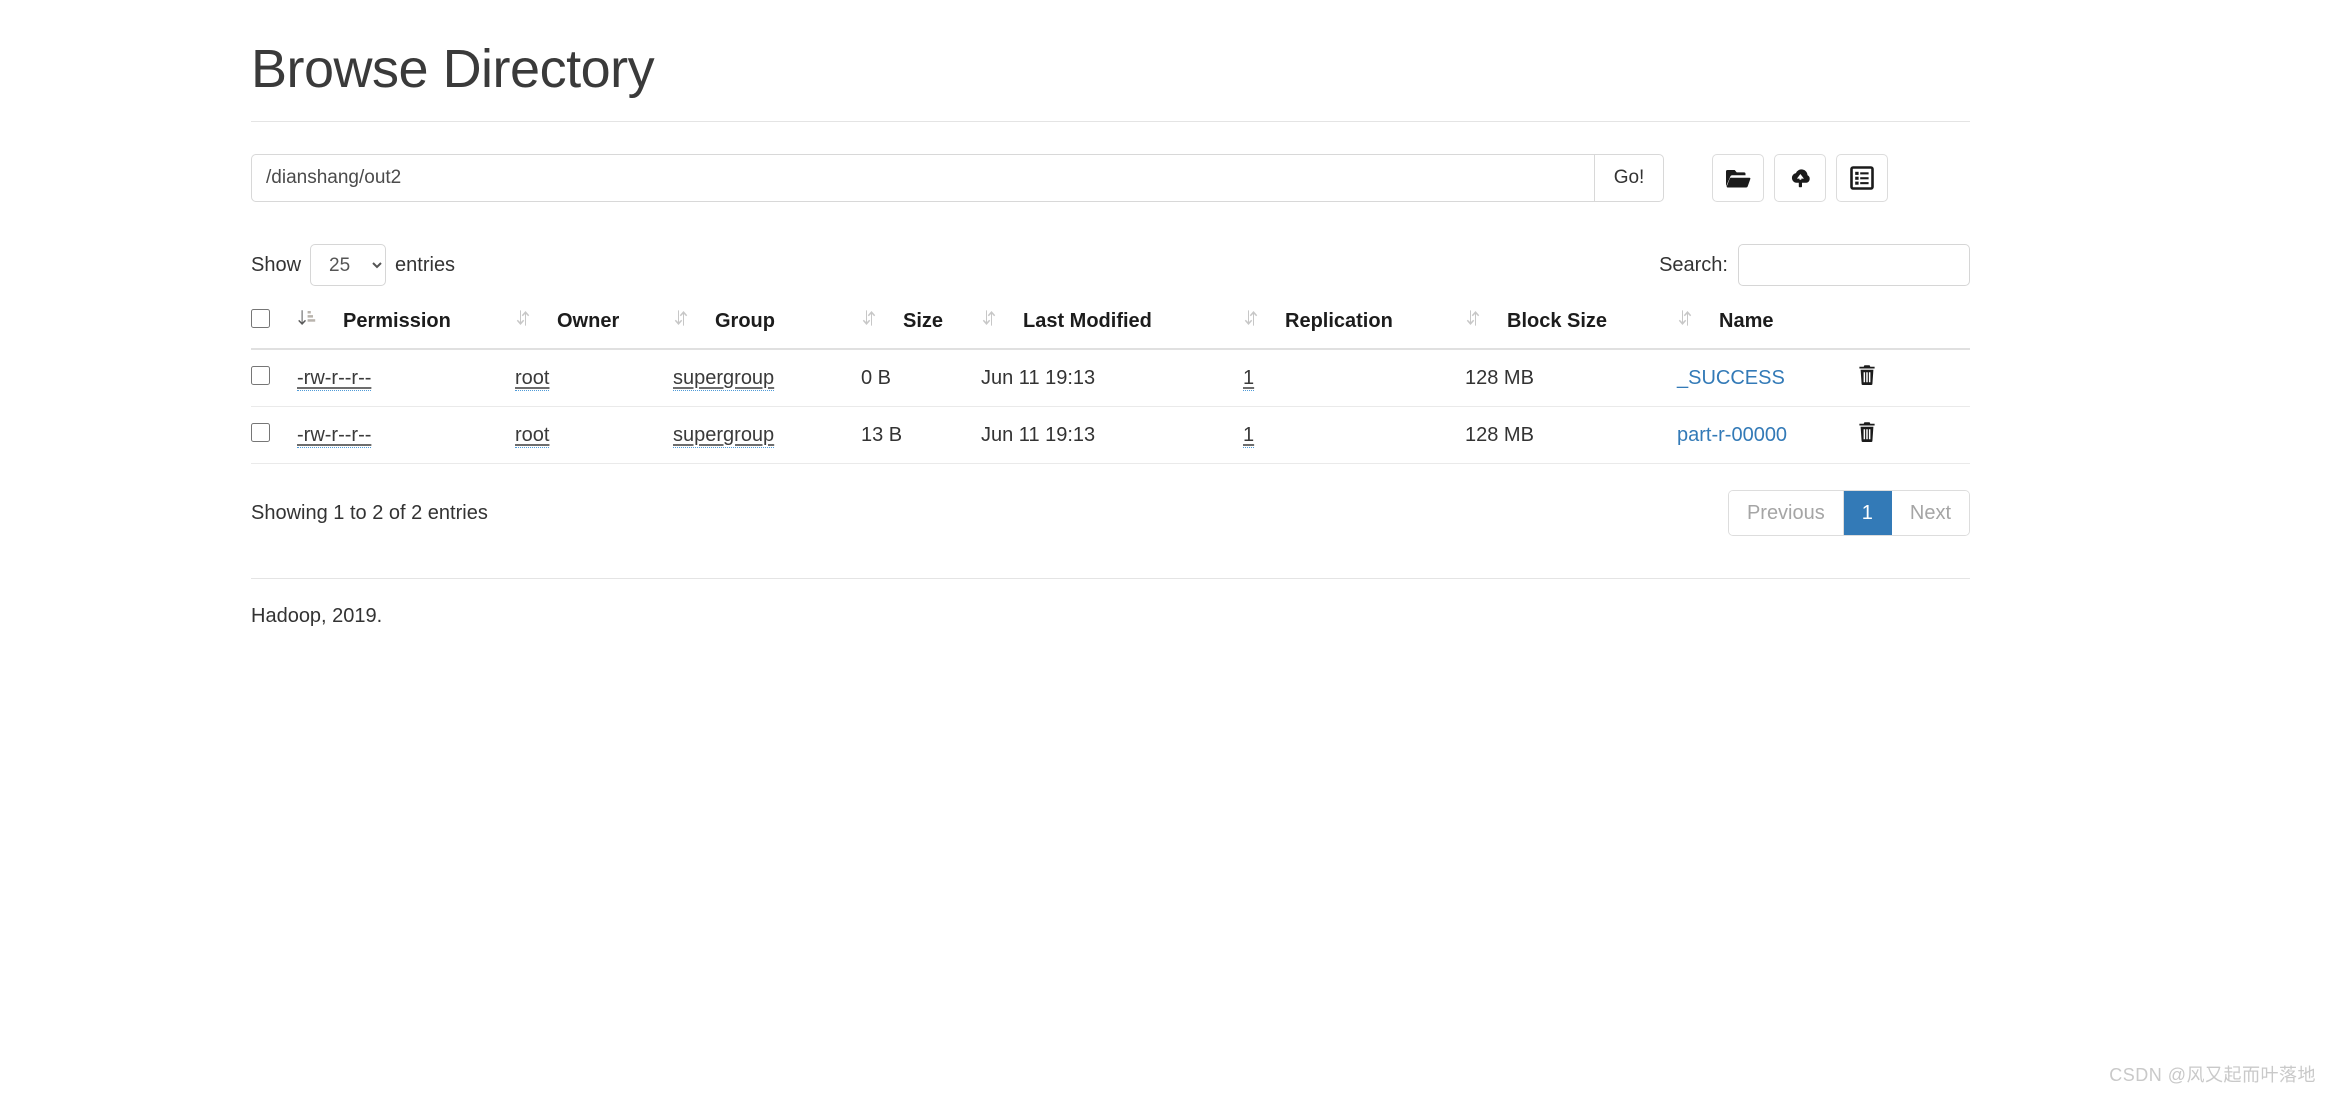 The width and height of the screenshot is (2340, 1101). What do you see at coordinates (923, 320) in the screenshot?
I see `column-label-size: Size` at bounding box center [923, 320].